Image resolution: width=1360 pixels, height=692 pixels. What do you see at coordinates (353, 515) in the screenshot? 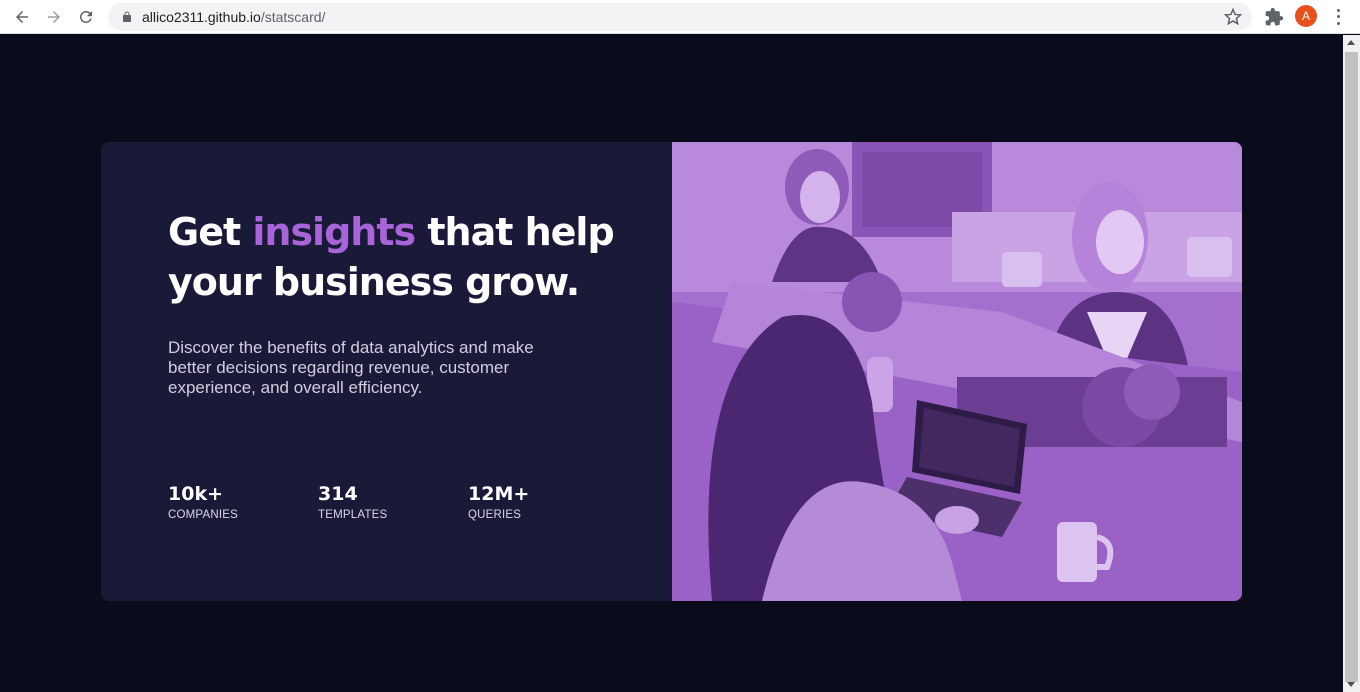
I see `stat-label: TEMPLATES` at bounding box center [353, 515].